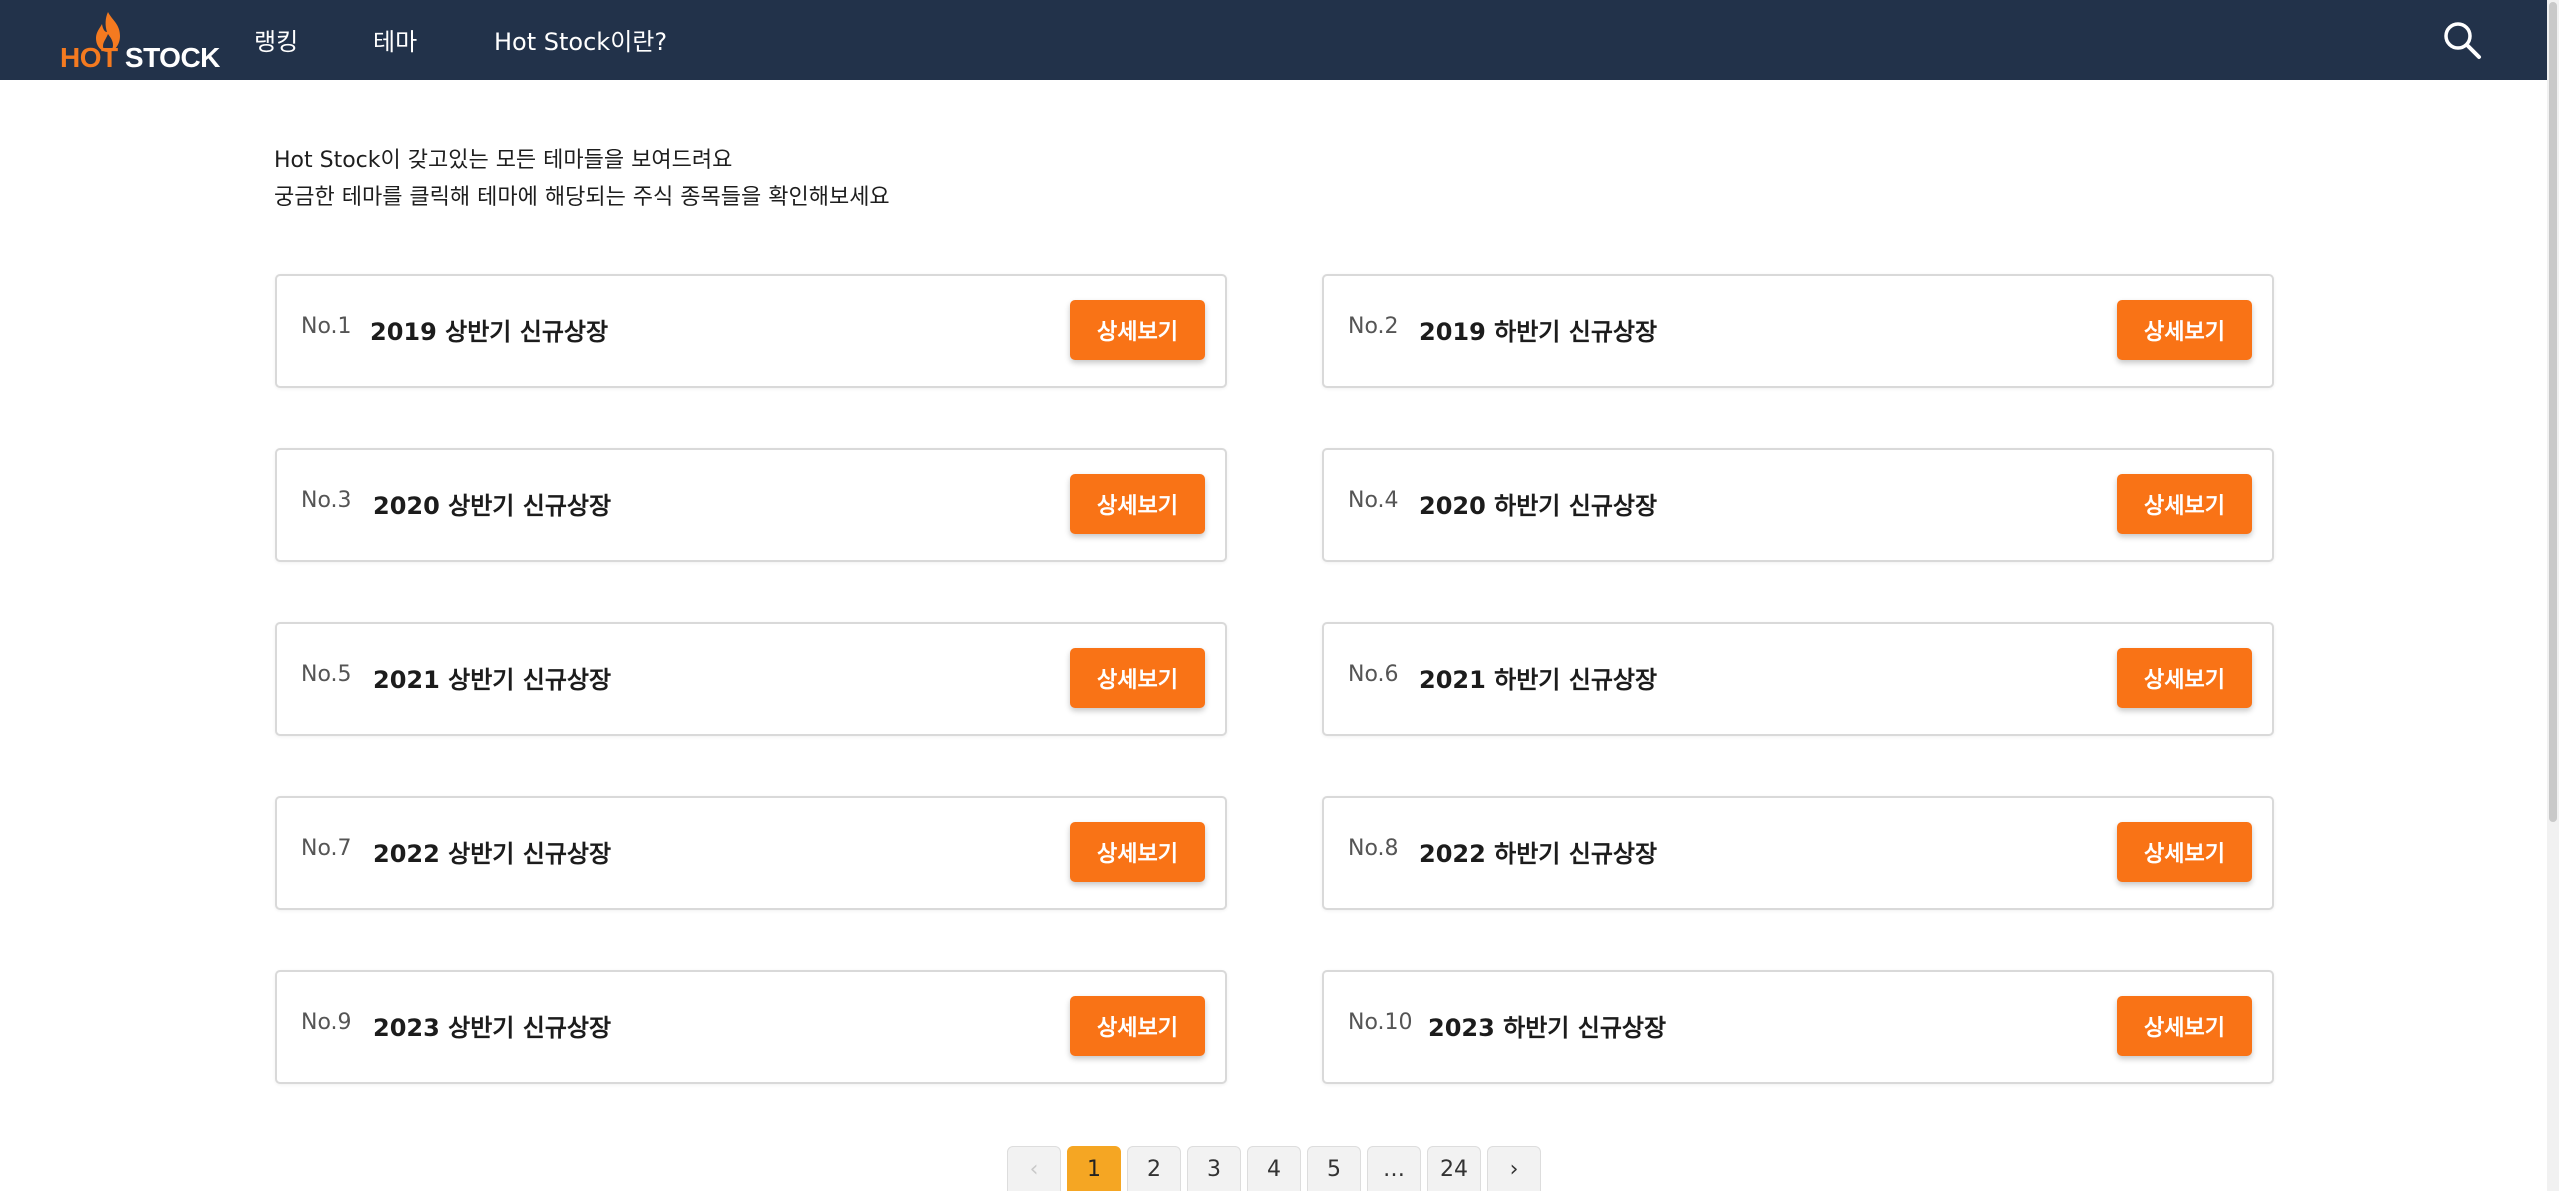 The image size is (2559, 1191). Describe the element at coordinates (503, 160) in the screenshot. I see `intro-line-1: Hot Stock이 갖고있는 모든 테마들을 보여드려요` at that location.